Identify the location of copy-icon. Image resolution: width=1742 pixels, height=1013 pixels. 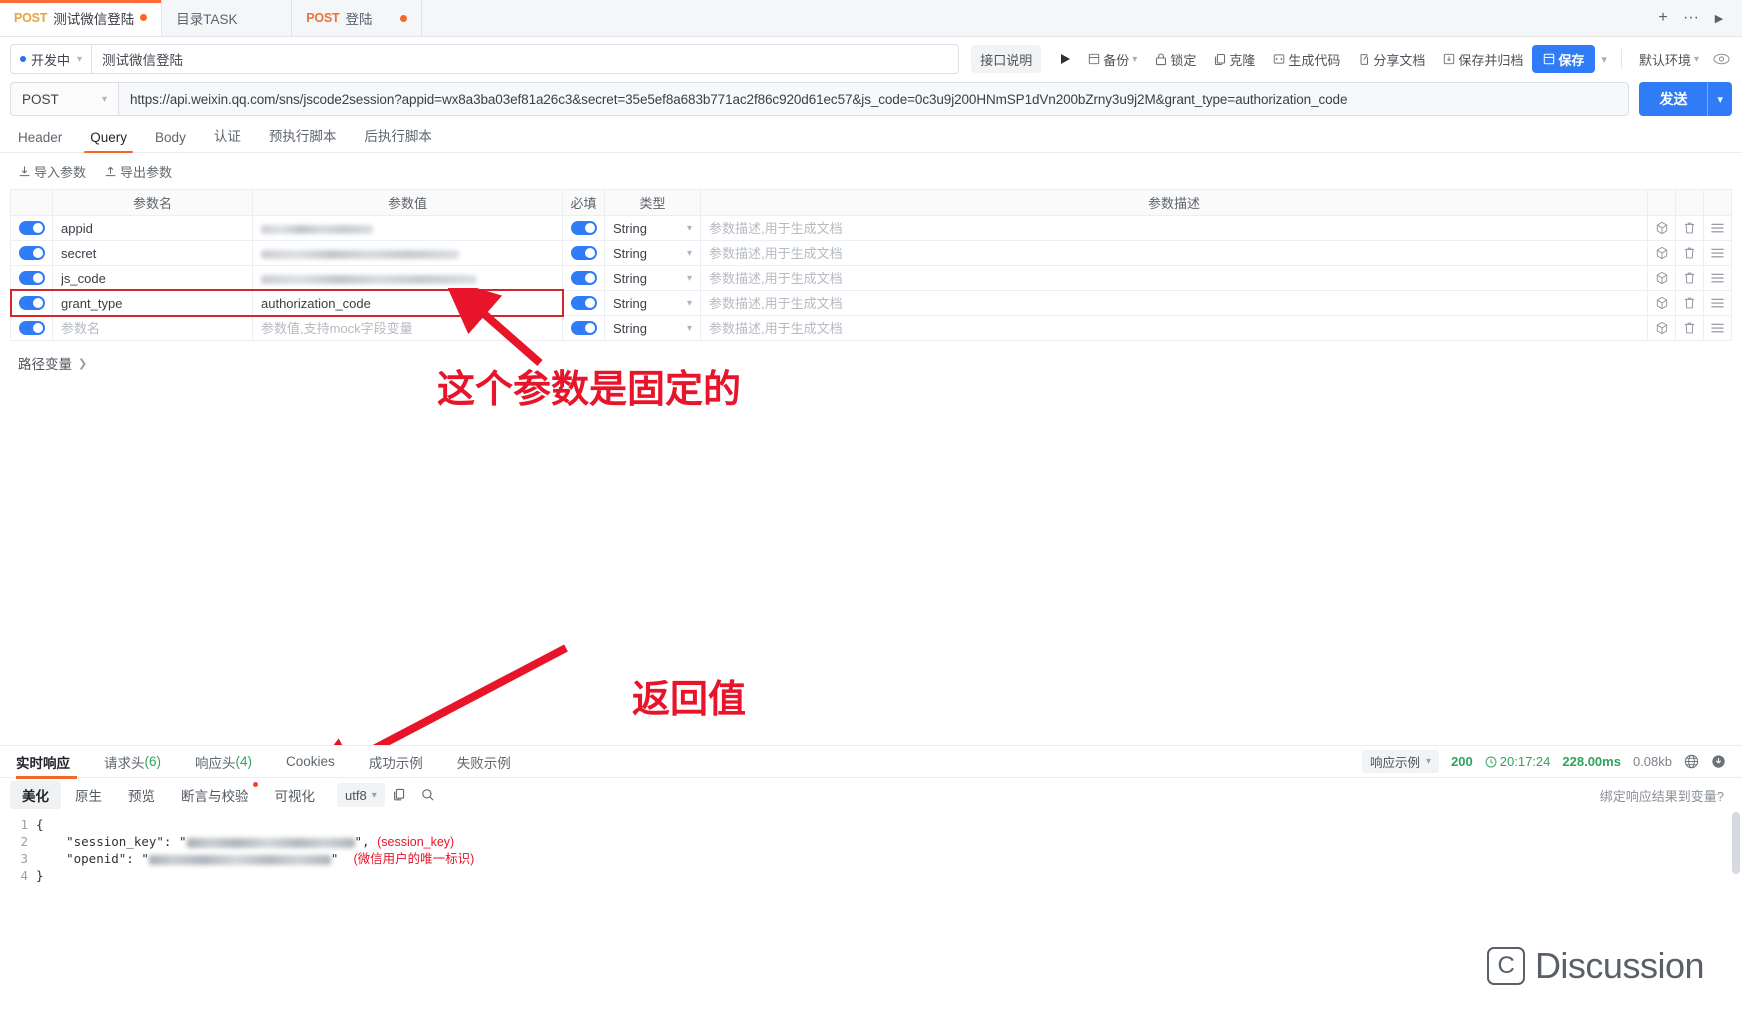
(400, 795).